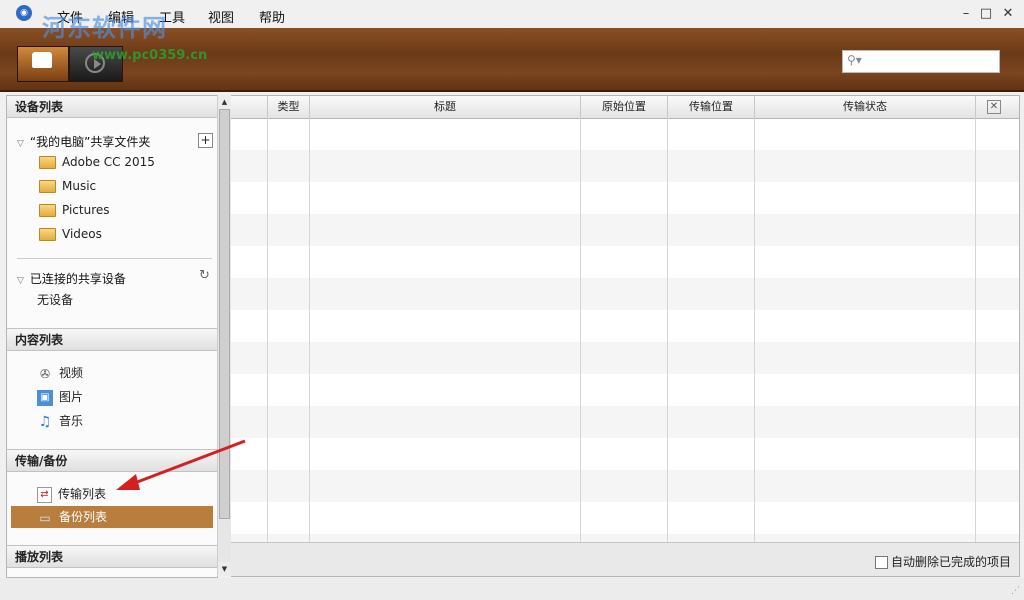 The height and width of the screenshot is (600, 1024). I want to click on arrow-shaft, so click(188, 462).